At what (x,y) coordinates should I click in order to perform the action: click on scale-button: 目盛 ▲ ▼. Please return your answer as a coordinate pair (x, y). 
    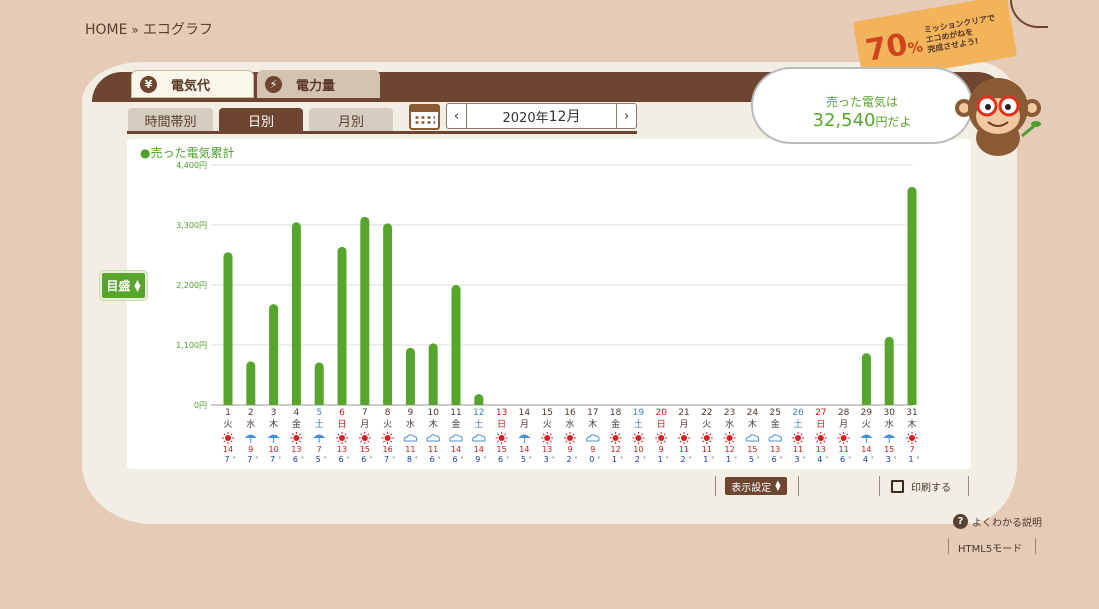
    Looking at the image, I should click on (123, 285).